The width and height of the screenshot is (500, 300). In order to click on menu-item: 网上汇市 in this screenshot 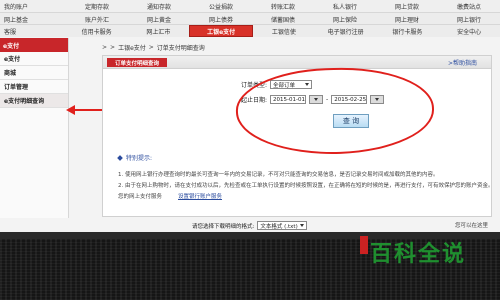, I will do `click(159, 31)`.